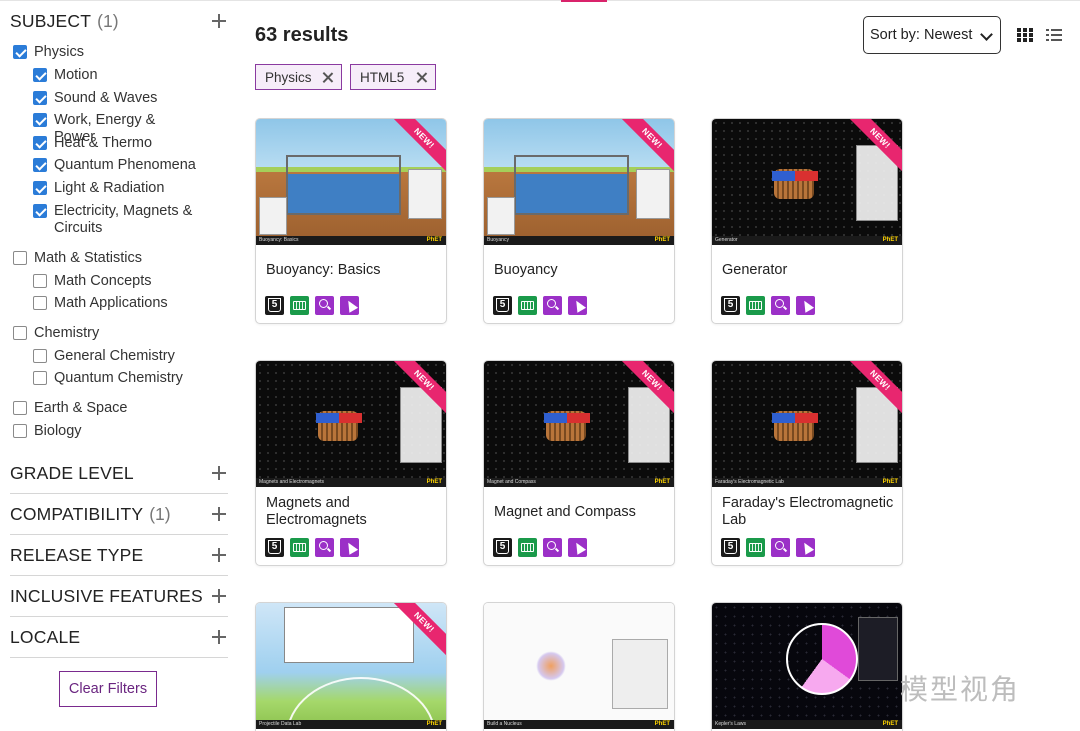  Describe the element at coordinates (109, 188) in the screenshot. I see `subject-filter-label: Light & Radiation` at that location.